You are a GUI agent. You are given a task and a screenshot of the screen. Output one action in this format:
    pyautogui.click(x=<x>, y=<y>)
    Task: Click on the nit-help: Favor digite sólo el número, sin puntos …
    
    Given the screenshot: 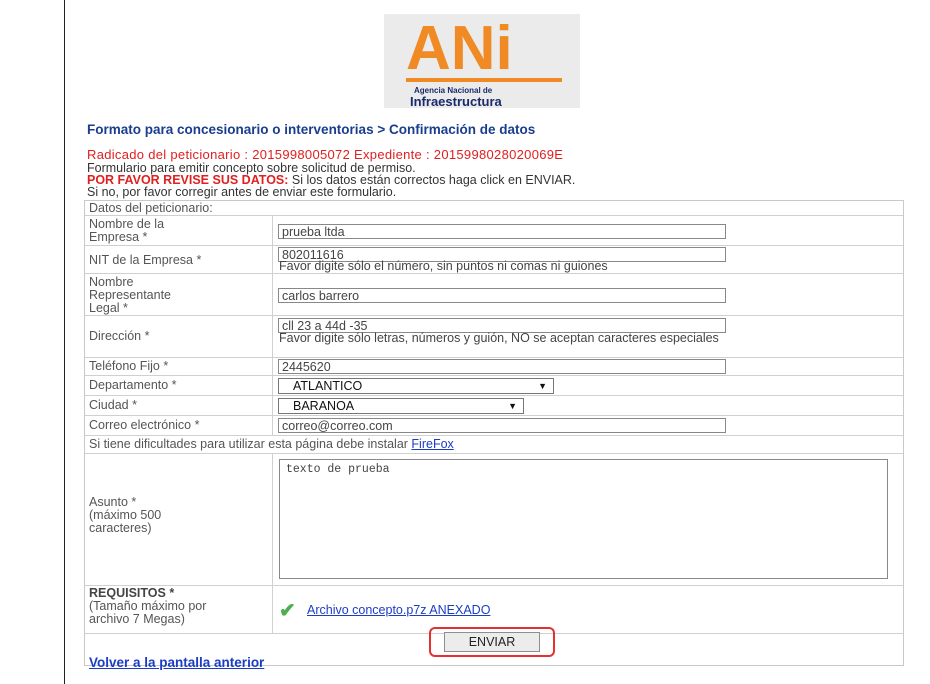 What is the action you would take?
    pyautogui.click(x=443, y=266)
    